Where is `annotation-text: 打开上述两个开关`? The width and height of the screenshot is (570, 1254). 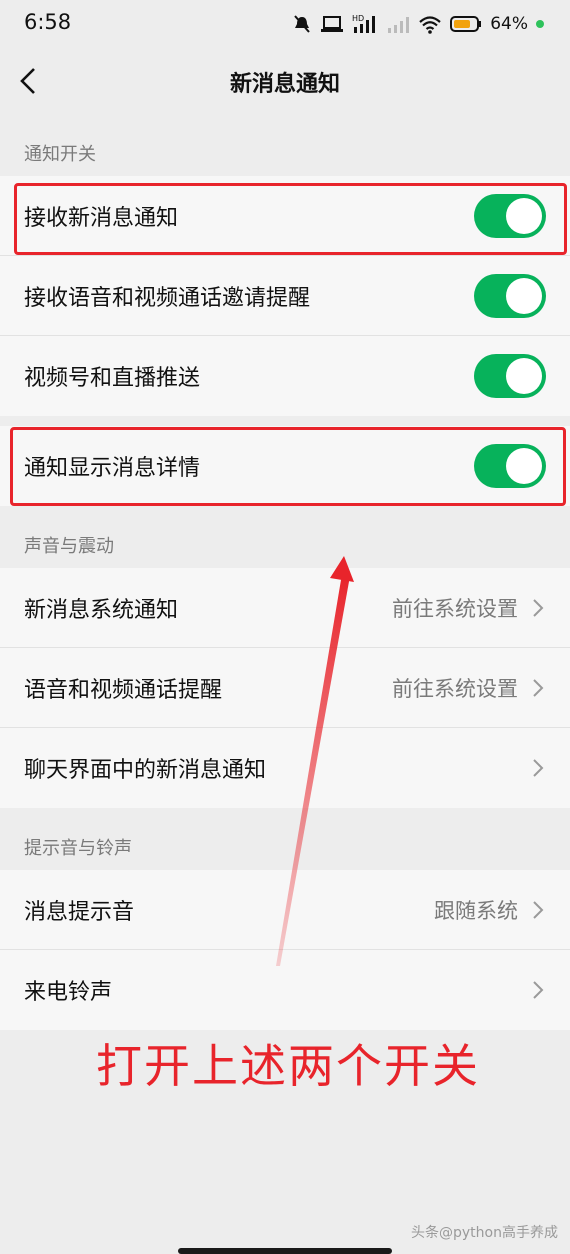
annotation-text: 打开上述两个开关 is located at coordinates (288, 1066).